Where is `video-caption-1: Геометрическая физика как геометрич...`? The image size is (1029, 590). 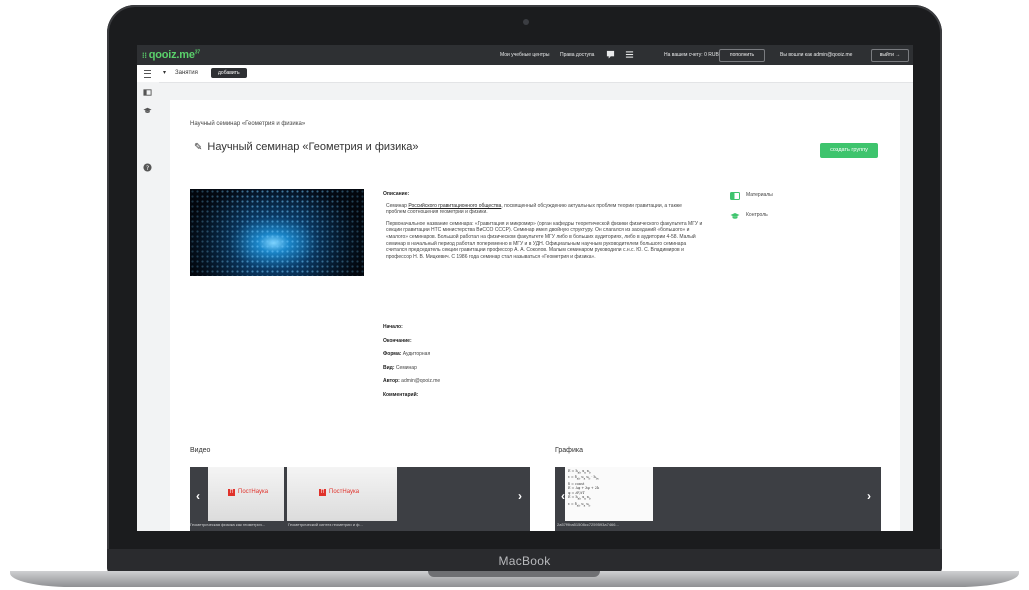
video-caption-1: Геометрическая физика как геометрич... is located at coordinates (227, 524).